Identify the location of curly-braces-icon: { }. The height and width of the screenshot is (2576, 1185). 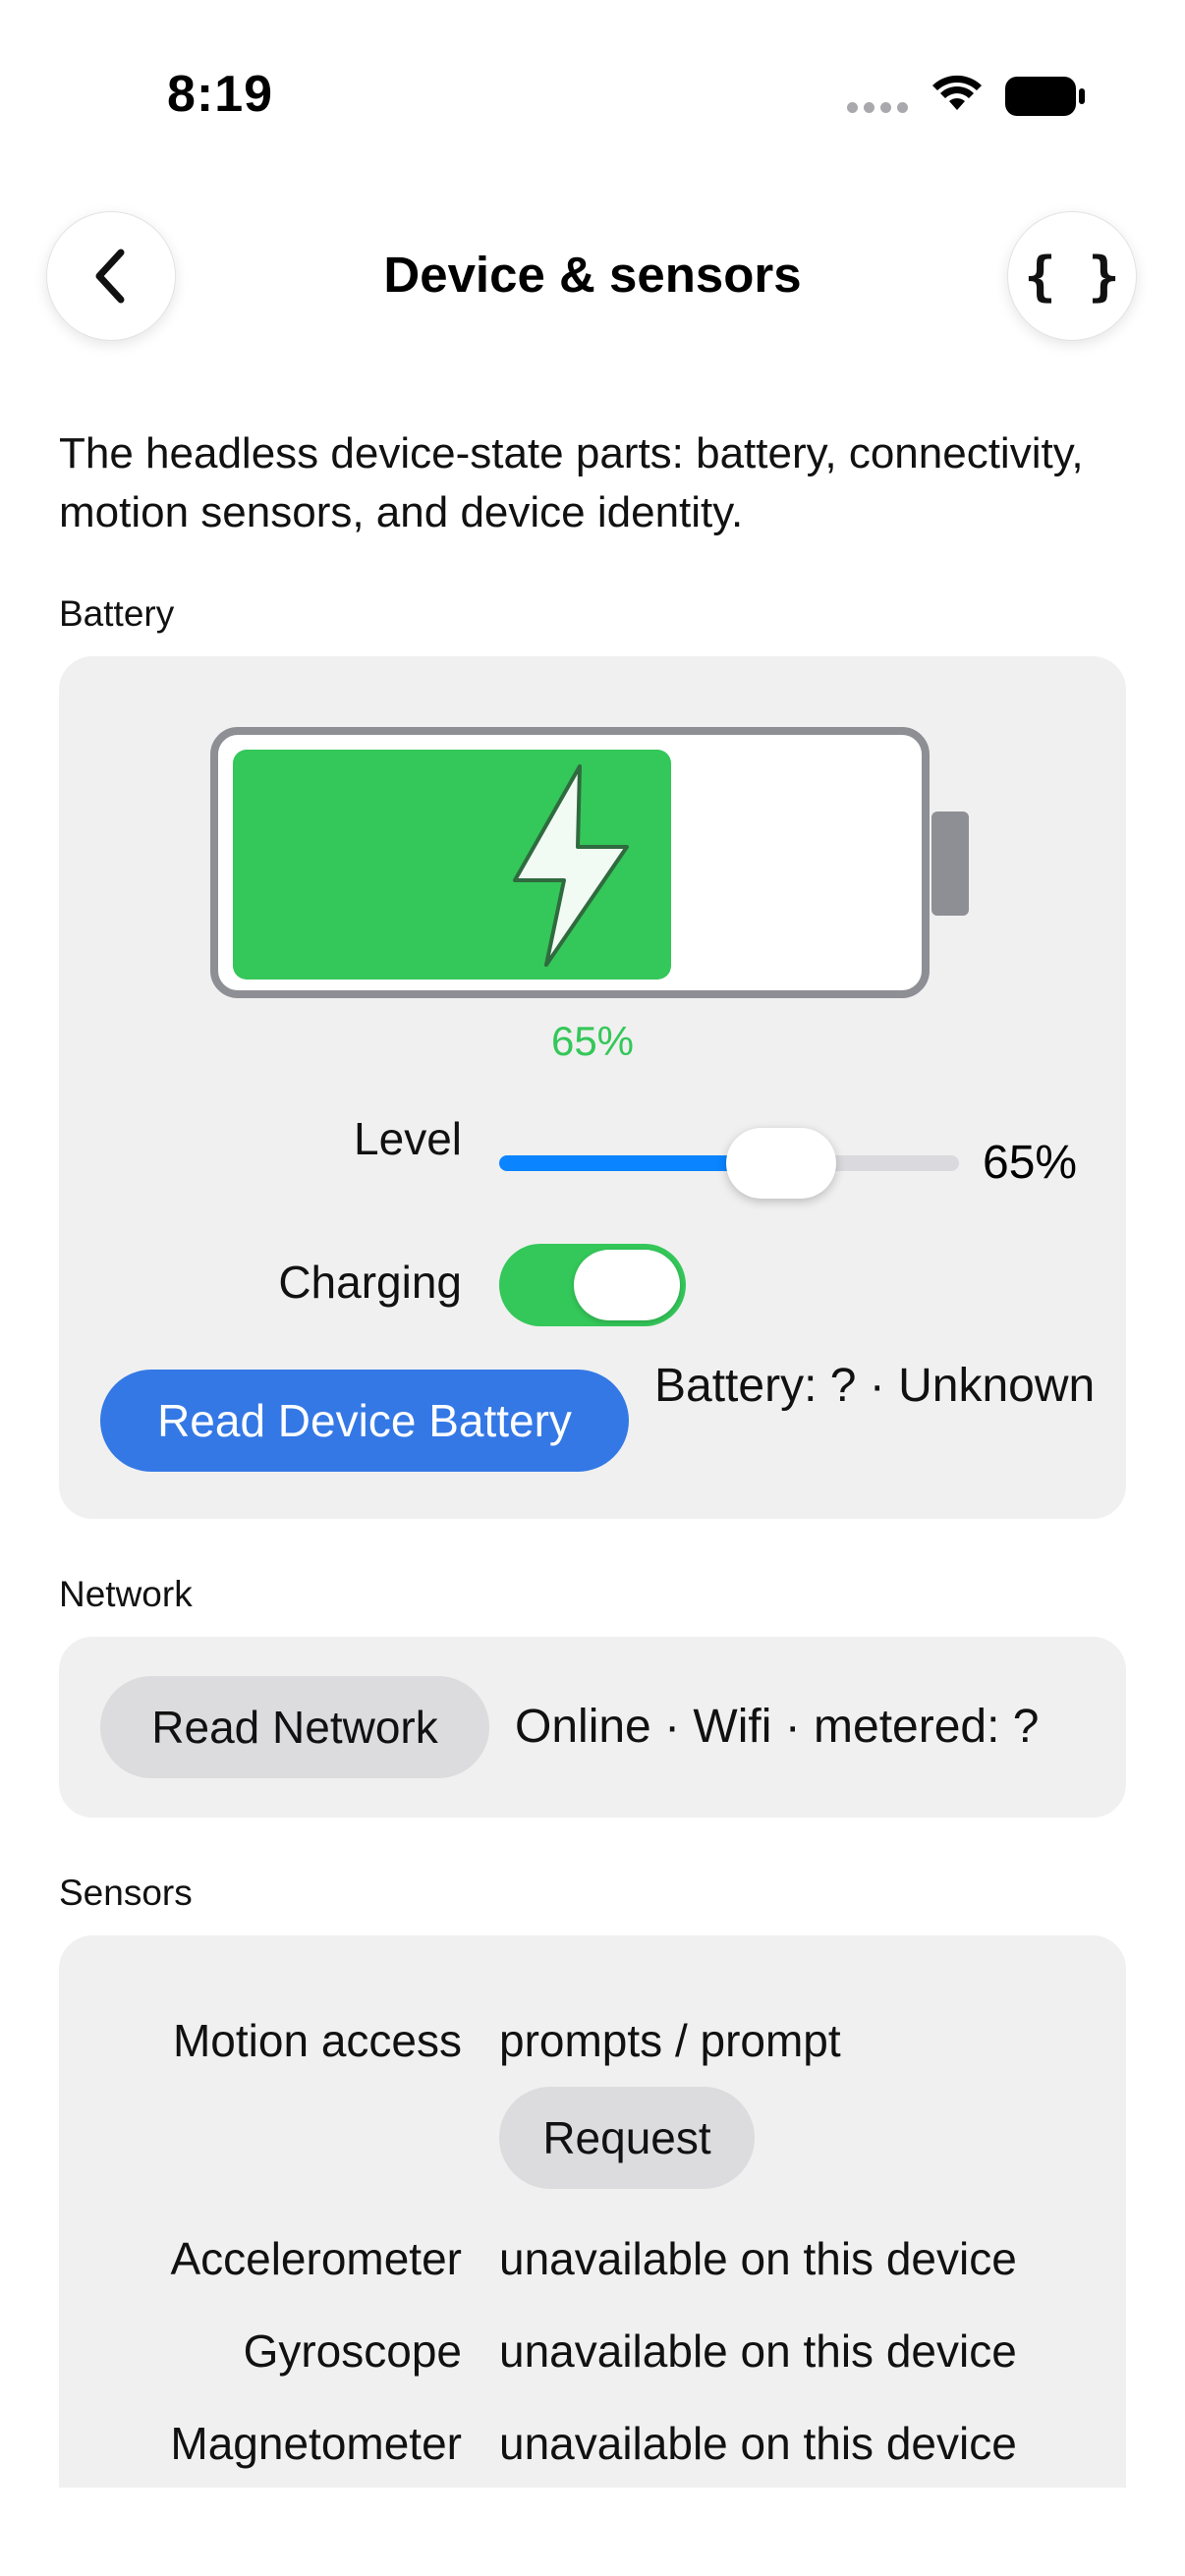
(1072, 276).